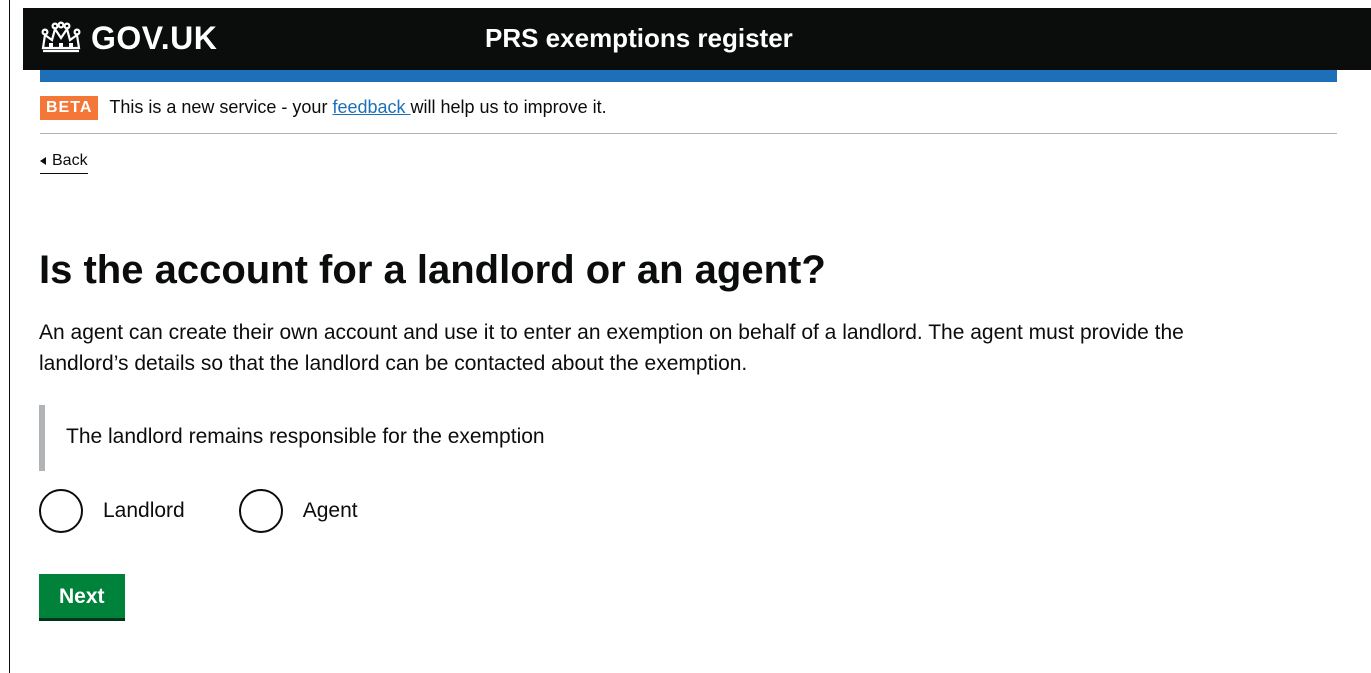 The image size is (1371, 673). Describe the element at coordinates (70, 160) in the screenshot. I see `back-link-label: Back` at that location.